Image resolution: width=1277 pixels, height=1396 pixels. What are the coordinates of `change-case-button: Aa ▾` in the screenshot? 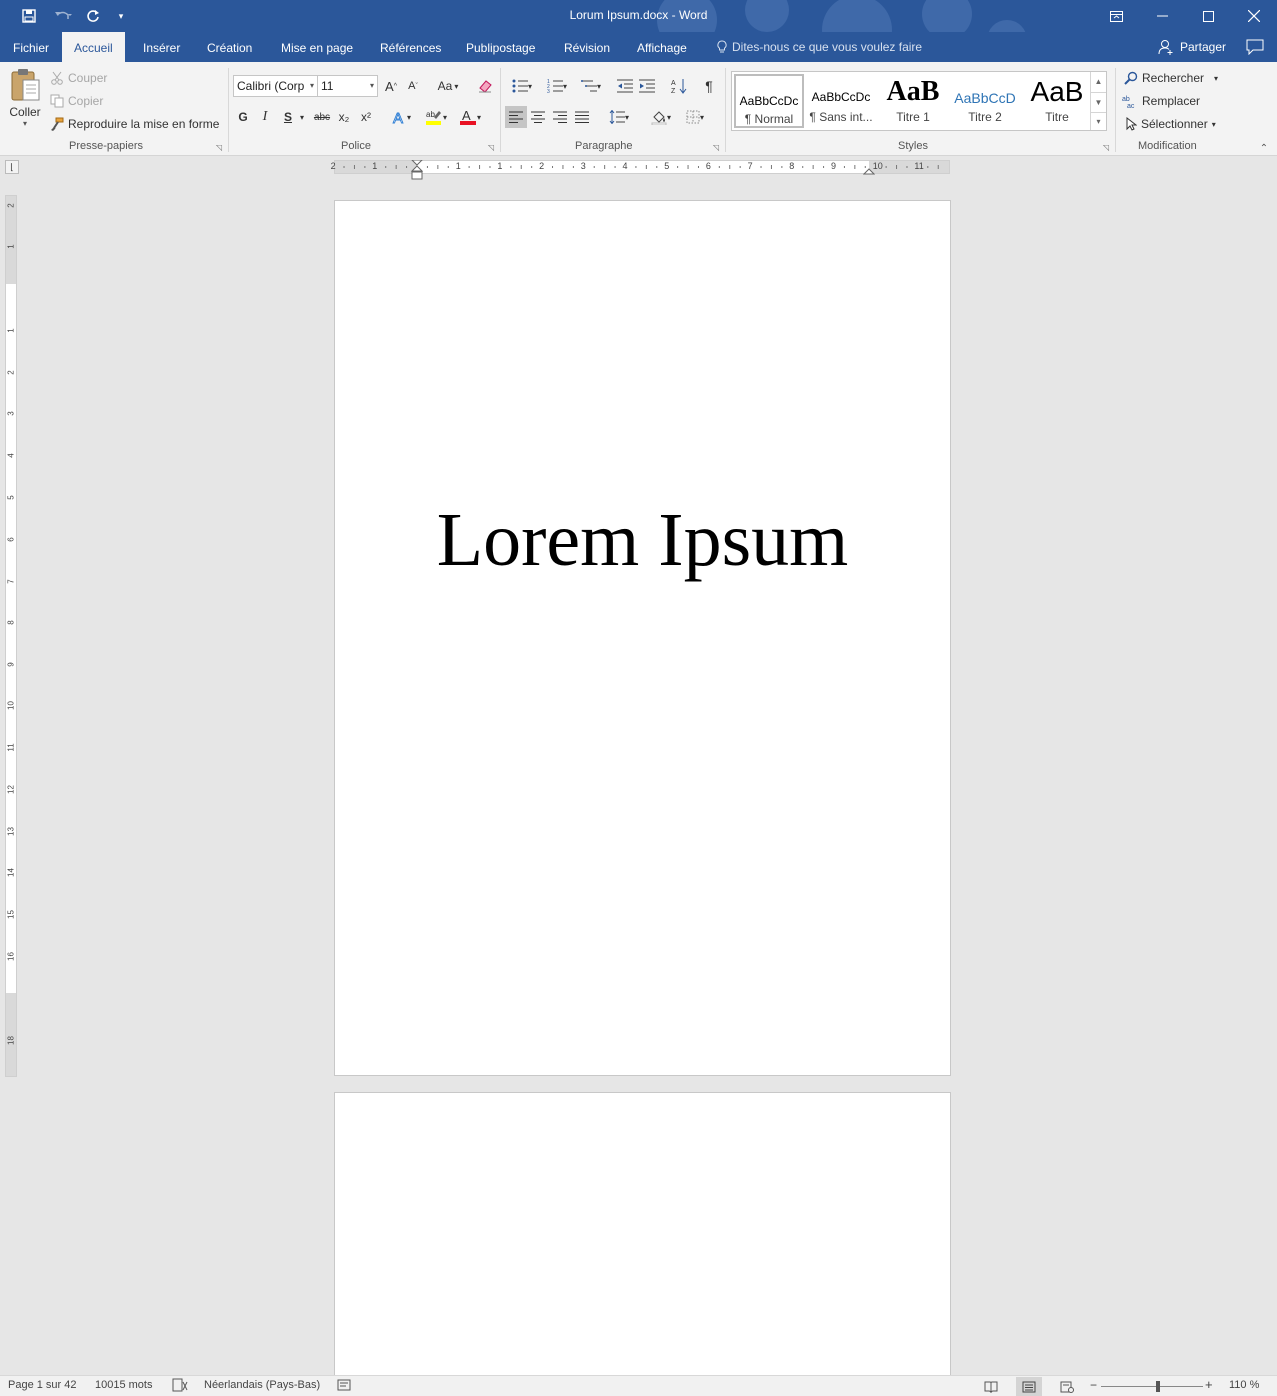 It's located at (448, 86).